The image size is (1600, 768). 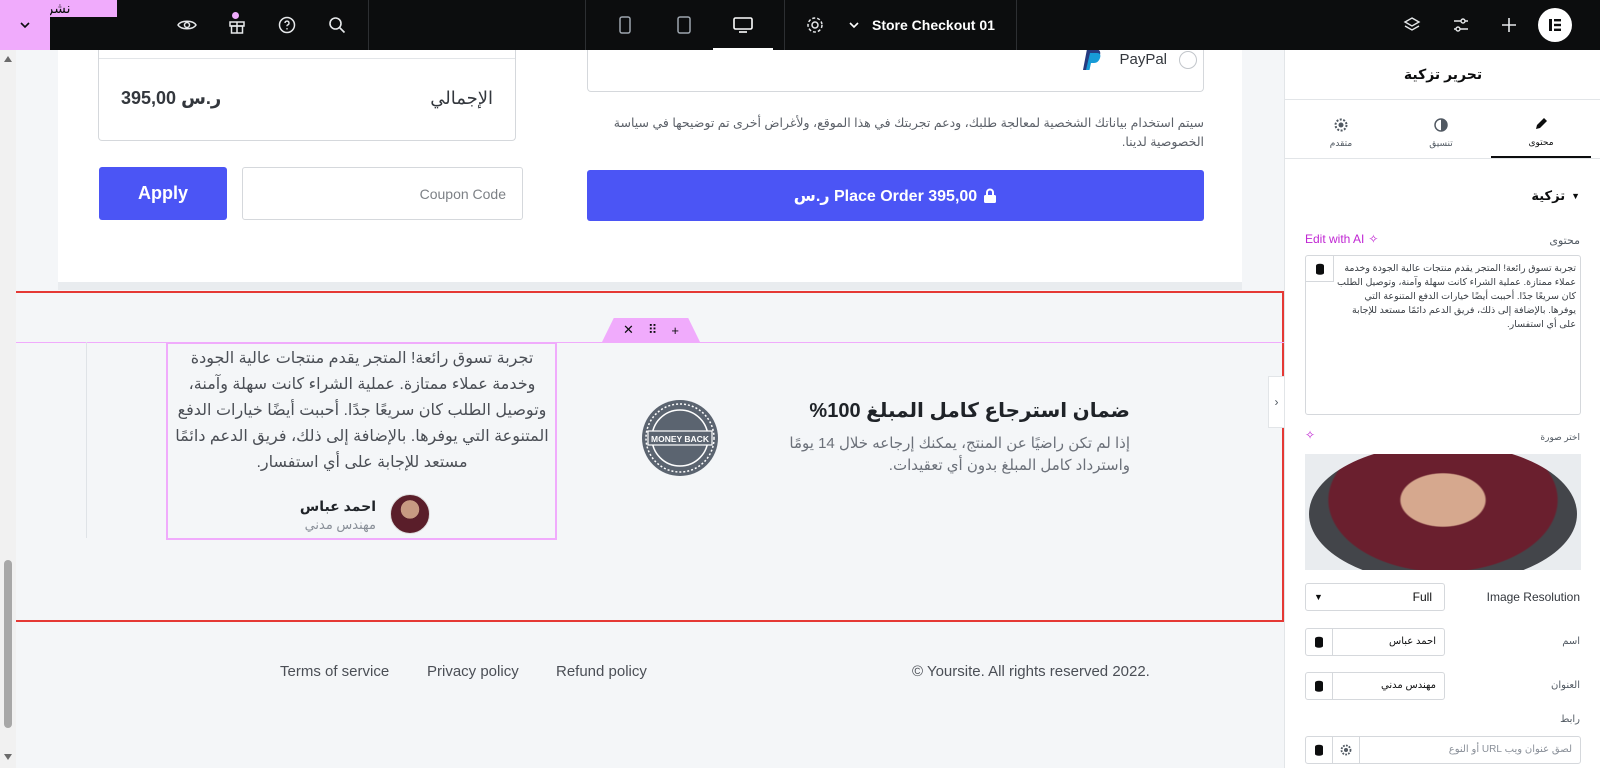 What do you see at coordinates (1422, 597) in the screenshot?
I see `resolution-value: Full` at bounding box center [1422, 597].